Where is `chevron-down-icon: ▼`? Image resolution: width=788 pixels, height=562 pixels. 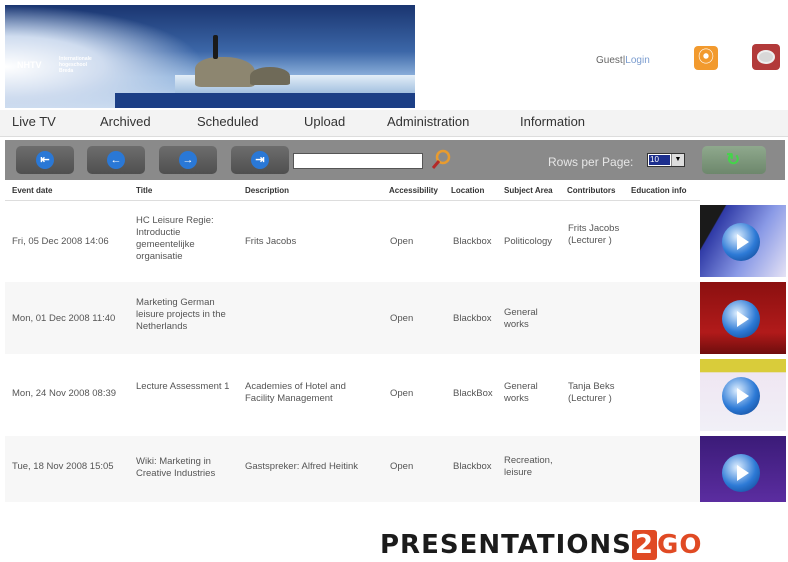
chevron-down-icon: ▼ is located at coordinates (677, 160).